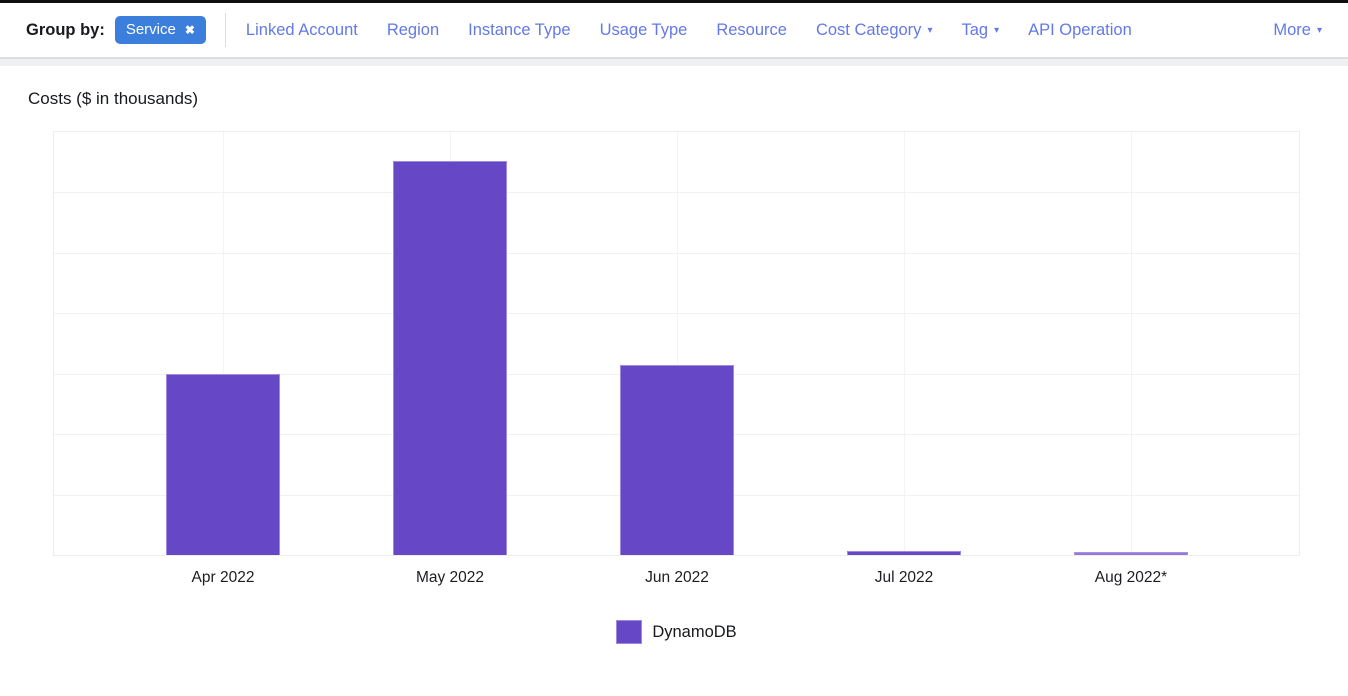  Describe the element at coordinates (1131, 577) in the screenshot. I see `x-tick-label-aug-2022: Aug 2022*` at that location.